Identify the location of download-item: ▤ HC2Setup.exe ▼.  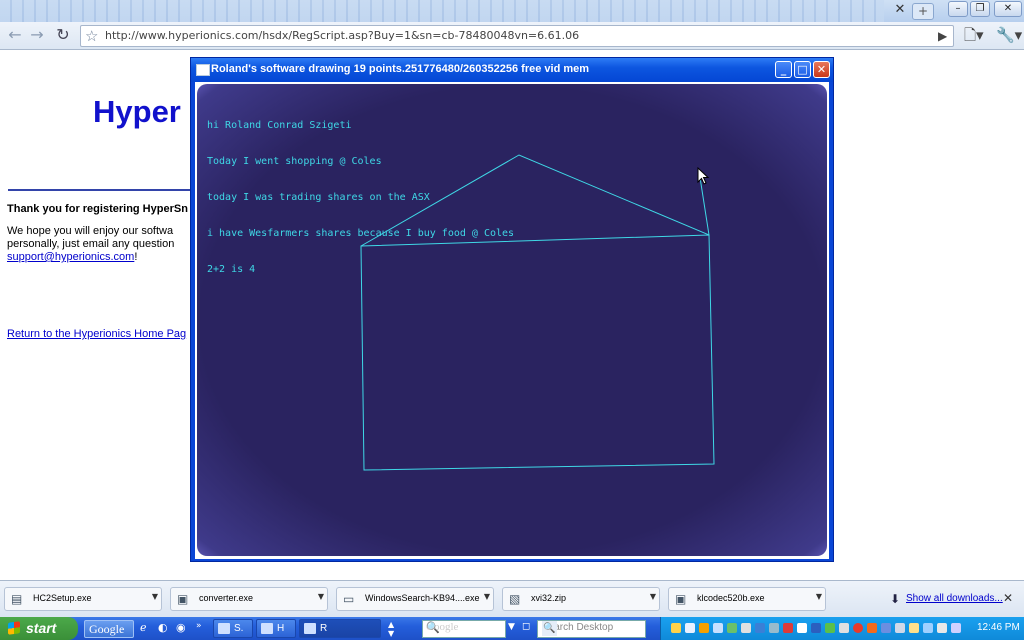
(83, 599).